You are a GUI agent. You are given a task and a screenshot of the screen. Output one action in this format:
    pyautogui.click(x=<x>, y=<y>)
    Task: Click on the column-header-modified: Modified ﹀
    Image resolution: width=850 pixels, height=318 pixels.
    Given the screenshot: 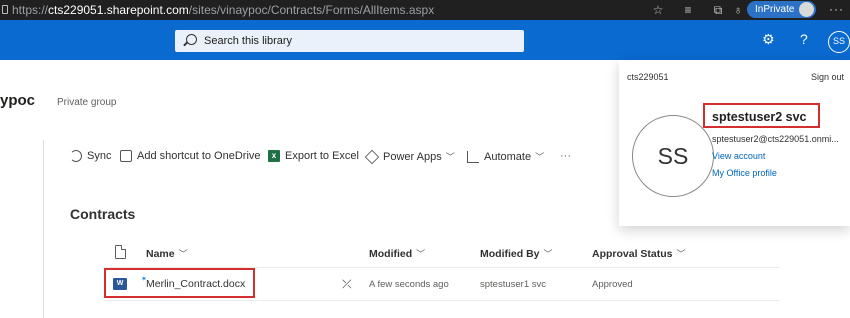 What is the action you would take?
    pyautogui.click(x=397, y=253)
    